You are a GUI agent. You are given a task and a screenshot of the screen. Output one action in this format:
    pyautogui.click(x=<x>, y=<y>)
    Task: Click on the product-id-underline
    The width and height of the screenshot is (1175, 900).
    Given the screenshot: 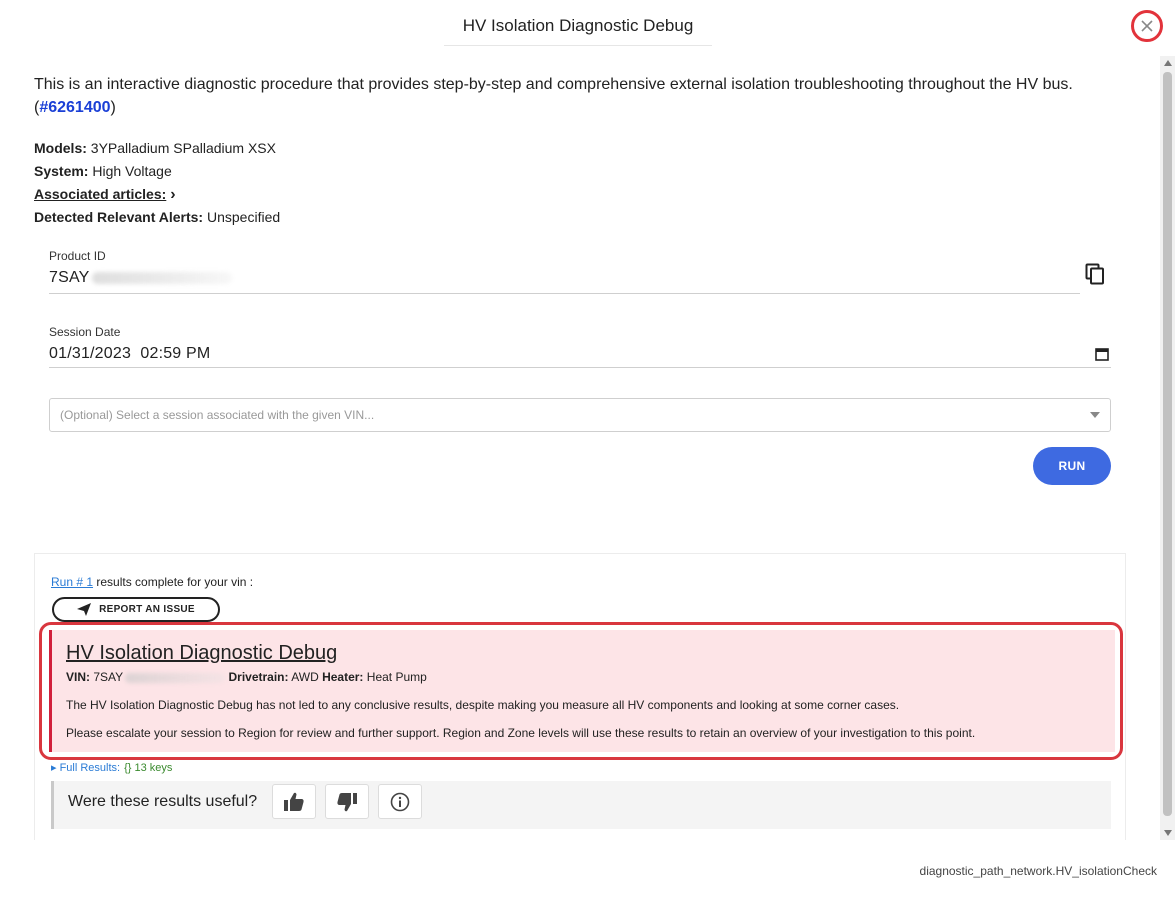 What is the action you would take?
    pyautogui.click(x=564, y=293)
    